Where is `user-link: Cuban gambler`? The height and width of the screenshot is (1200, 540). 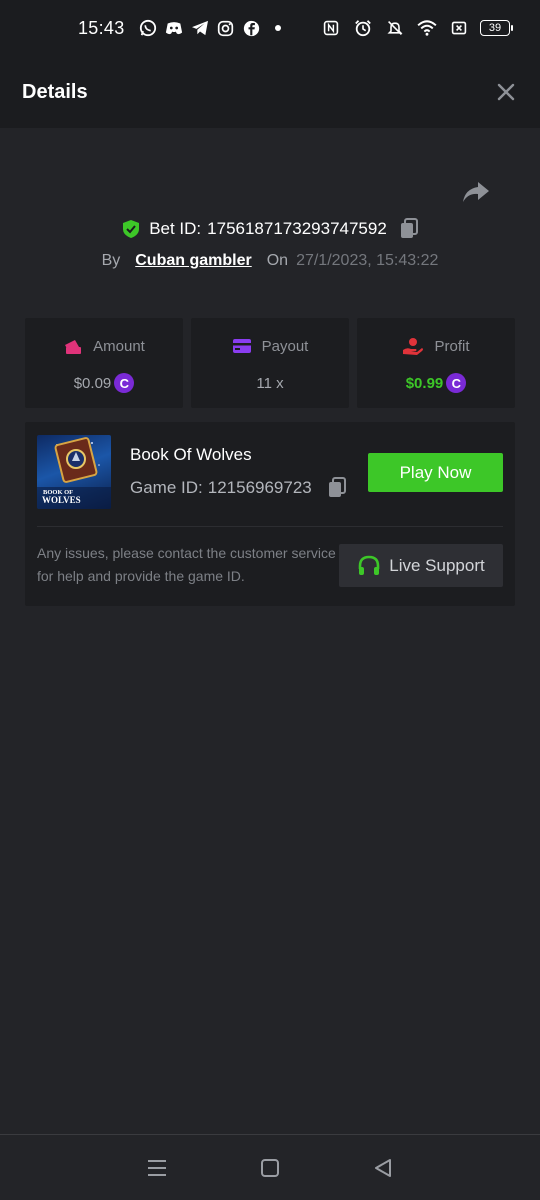 user-link: Cuban gambler is located at coordinates (193, 261).